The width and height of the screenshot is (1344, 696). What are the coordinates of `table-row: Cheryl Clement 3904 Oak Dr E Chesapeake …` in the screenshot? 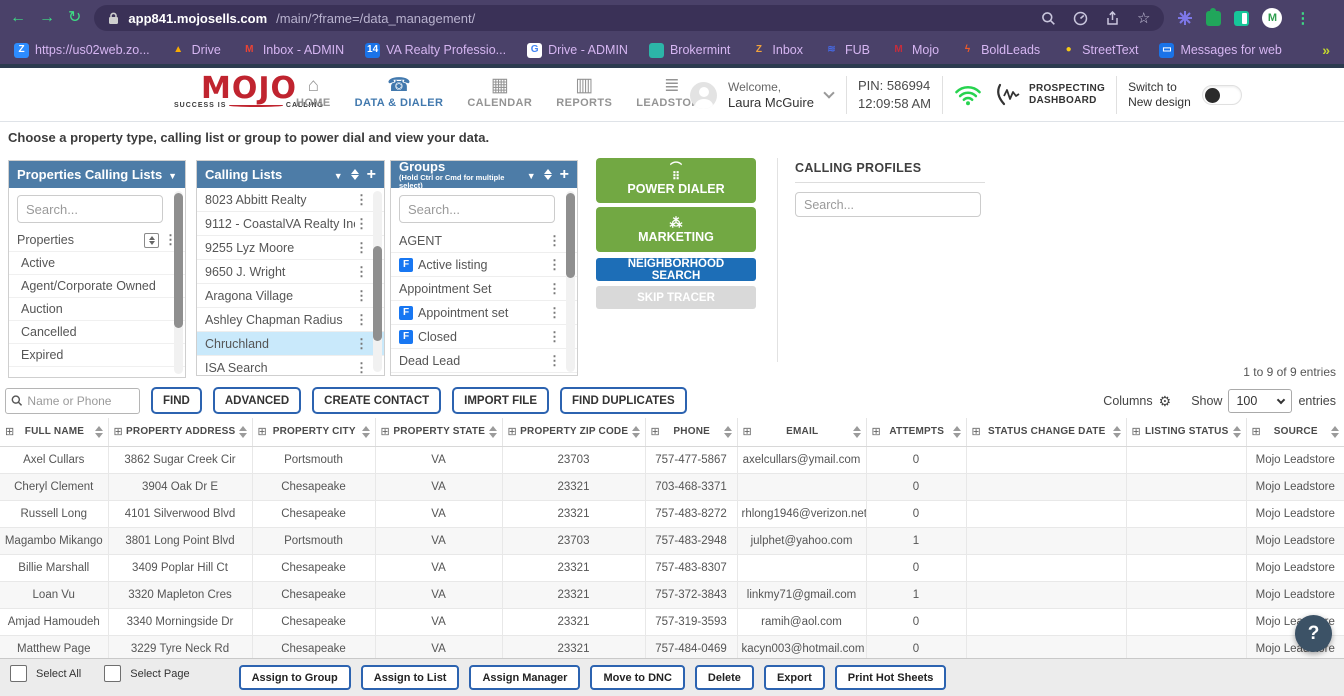 It's located at (672, 487).